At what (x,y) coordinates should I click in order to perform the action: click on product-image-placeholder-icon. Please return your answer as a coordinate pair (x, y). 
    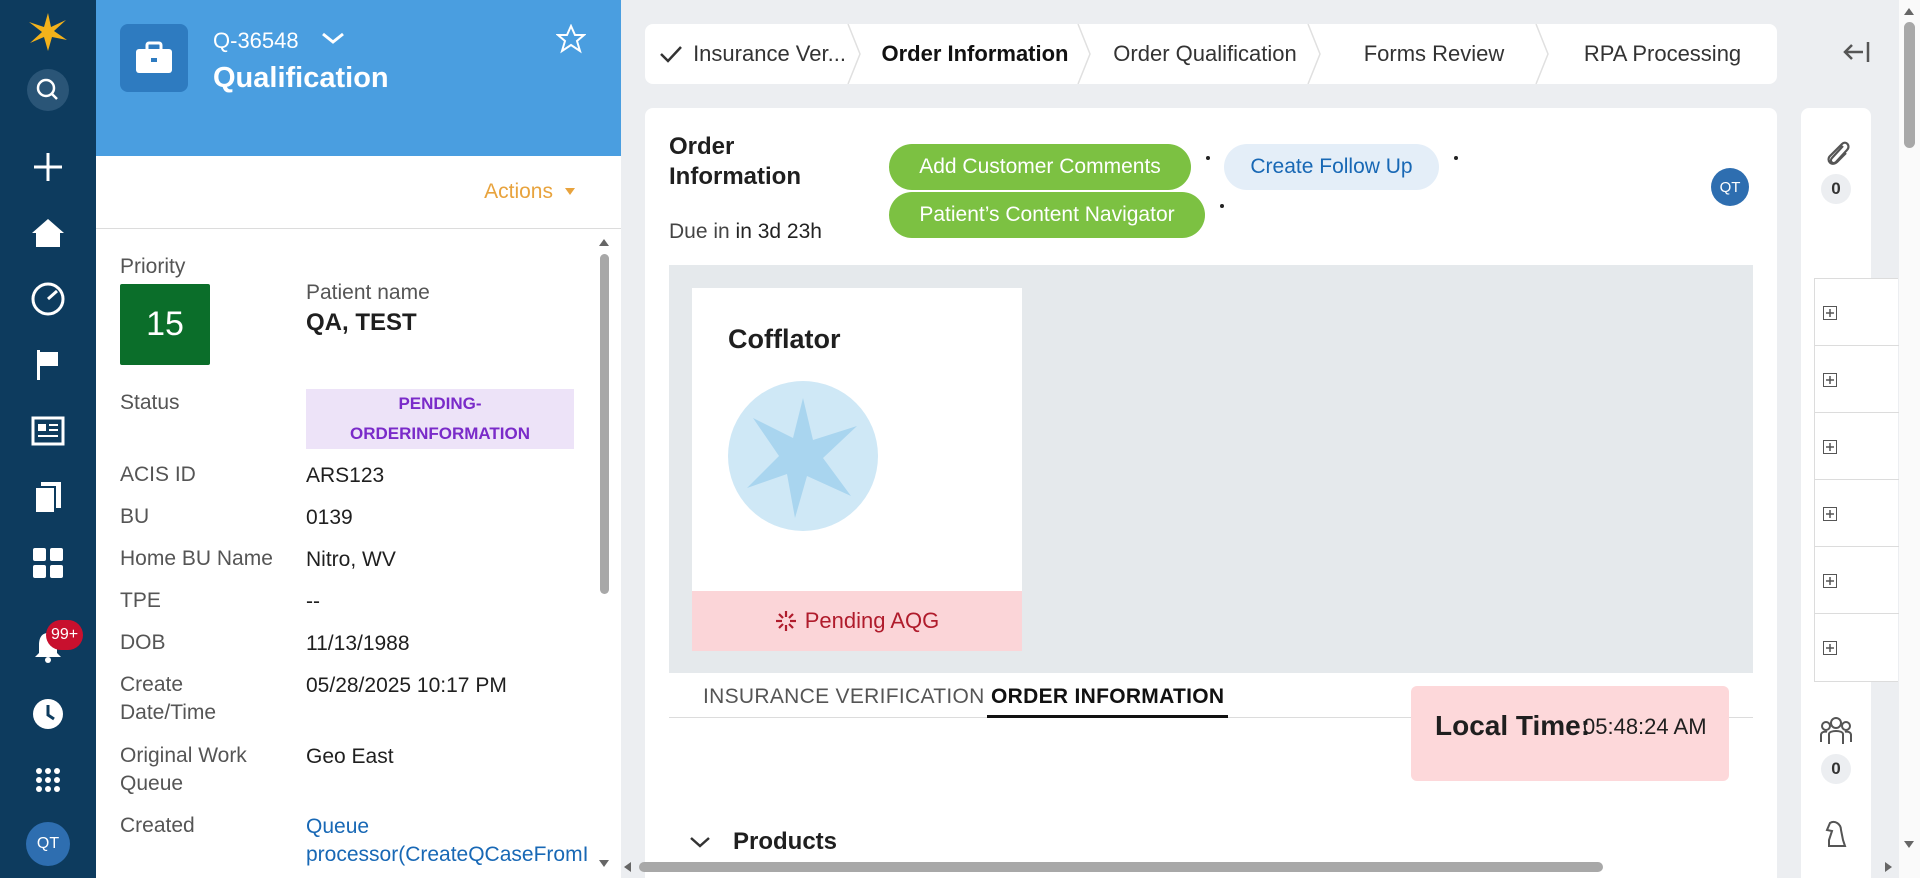
    Looking at the image, I should click on (803, 458).